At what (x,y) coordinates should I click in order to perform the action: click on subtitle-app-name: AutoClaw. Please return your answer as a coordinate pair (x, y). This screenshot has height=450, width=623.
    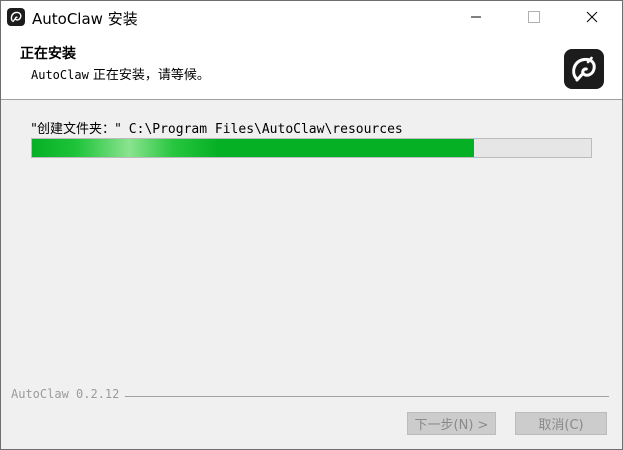
    Looking at the image, I should click on (60, 75).